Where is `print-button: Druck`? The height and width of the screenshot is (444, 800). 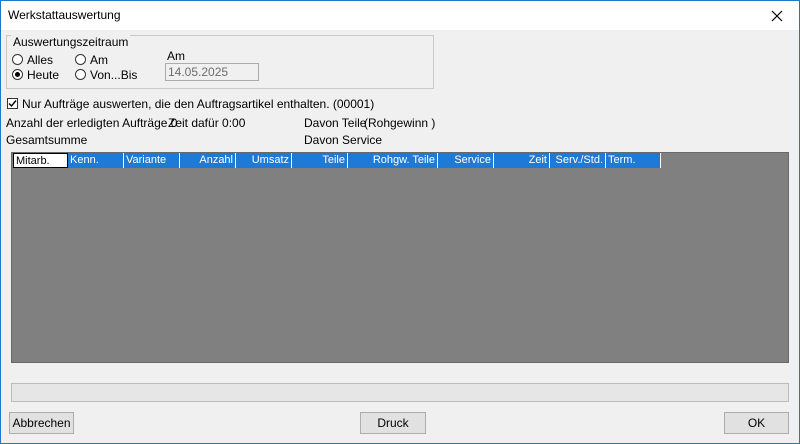 print-button: Druck is located at coordinates (393, 423).